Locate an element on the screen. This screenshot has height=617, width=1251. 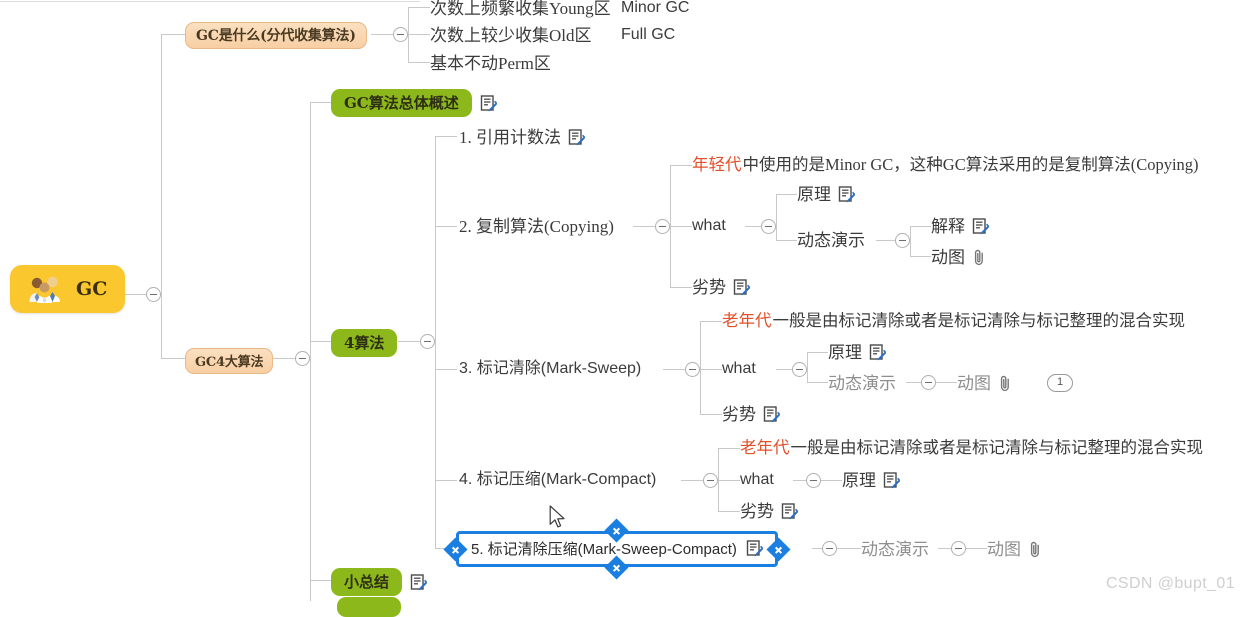
node-algo2-gif: 动图 is located at coordinates (958, 257).